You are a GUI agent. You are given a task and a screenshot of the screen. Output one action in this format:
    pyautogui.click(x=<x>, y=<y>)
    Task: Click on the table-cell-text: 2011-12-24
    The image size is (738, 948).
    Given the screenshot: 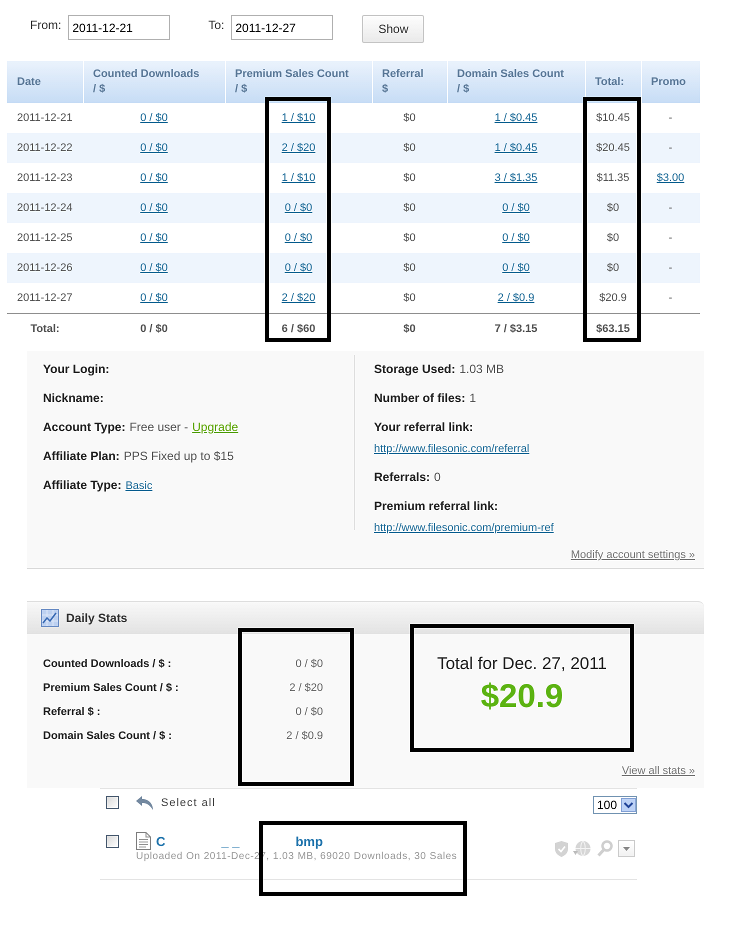 What is the action you would take?
    pyautogui.click(x=45, y=208)
    